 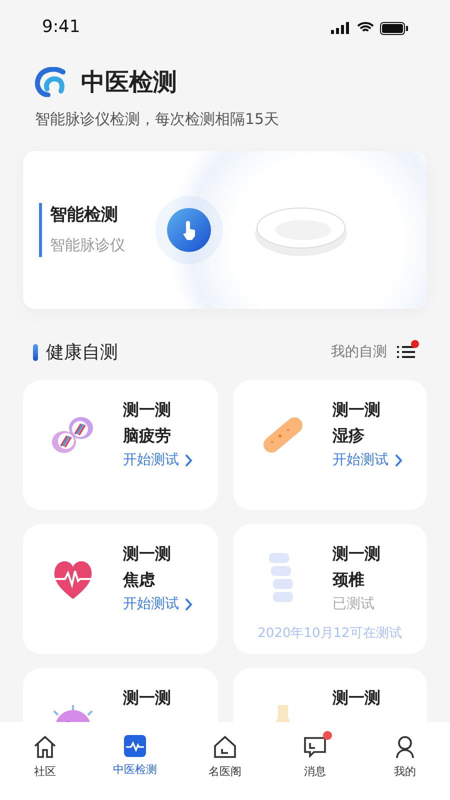 I want to click on tab-label: 我的, so click(x=405, y=772).